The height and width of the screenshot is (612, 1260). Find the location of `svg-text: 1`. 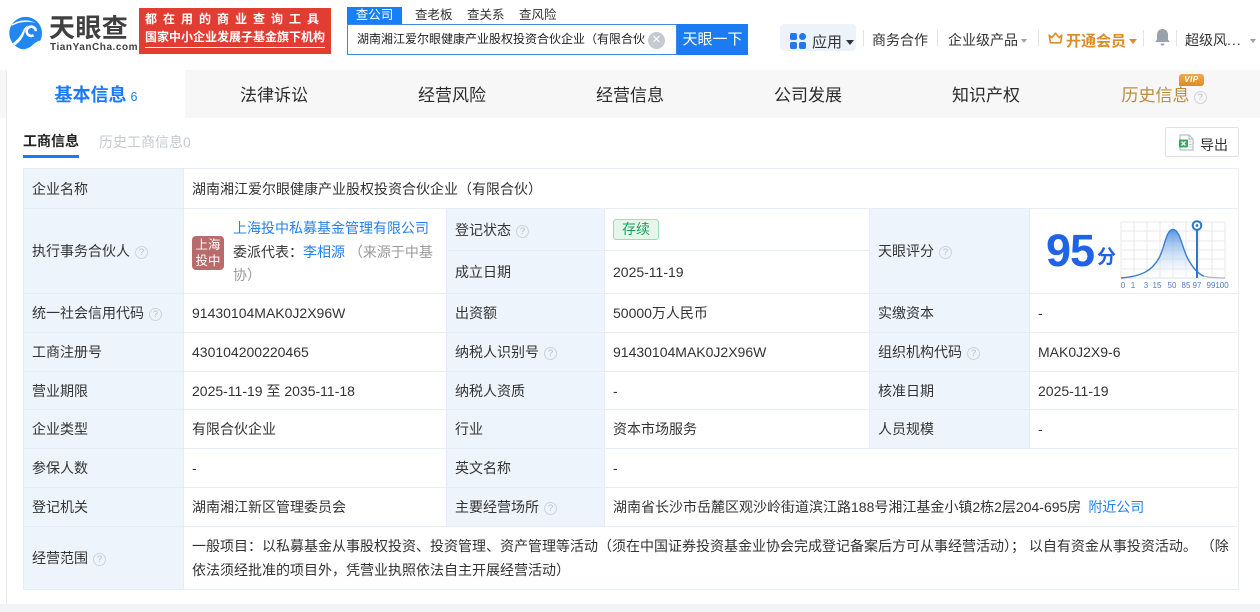

svg-text: 1 is located at coordinates (1133, 285).